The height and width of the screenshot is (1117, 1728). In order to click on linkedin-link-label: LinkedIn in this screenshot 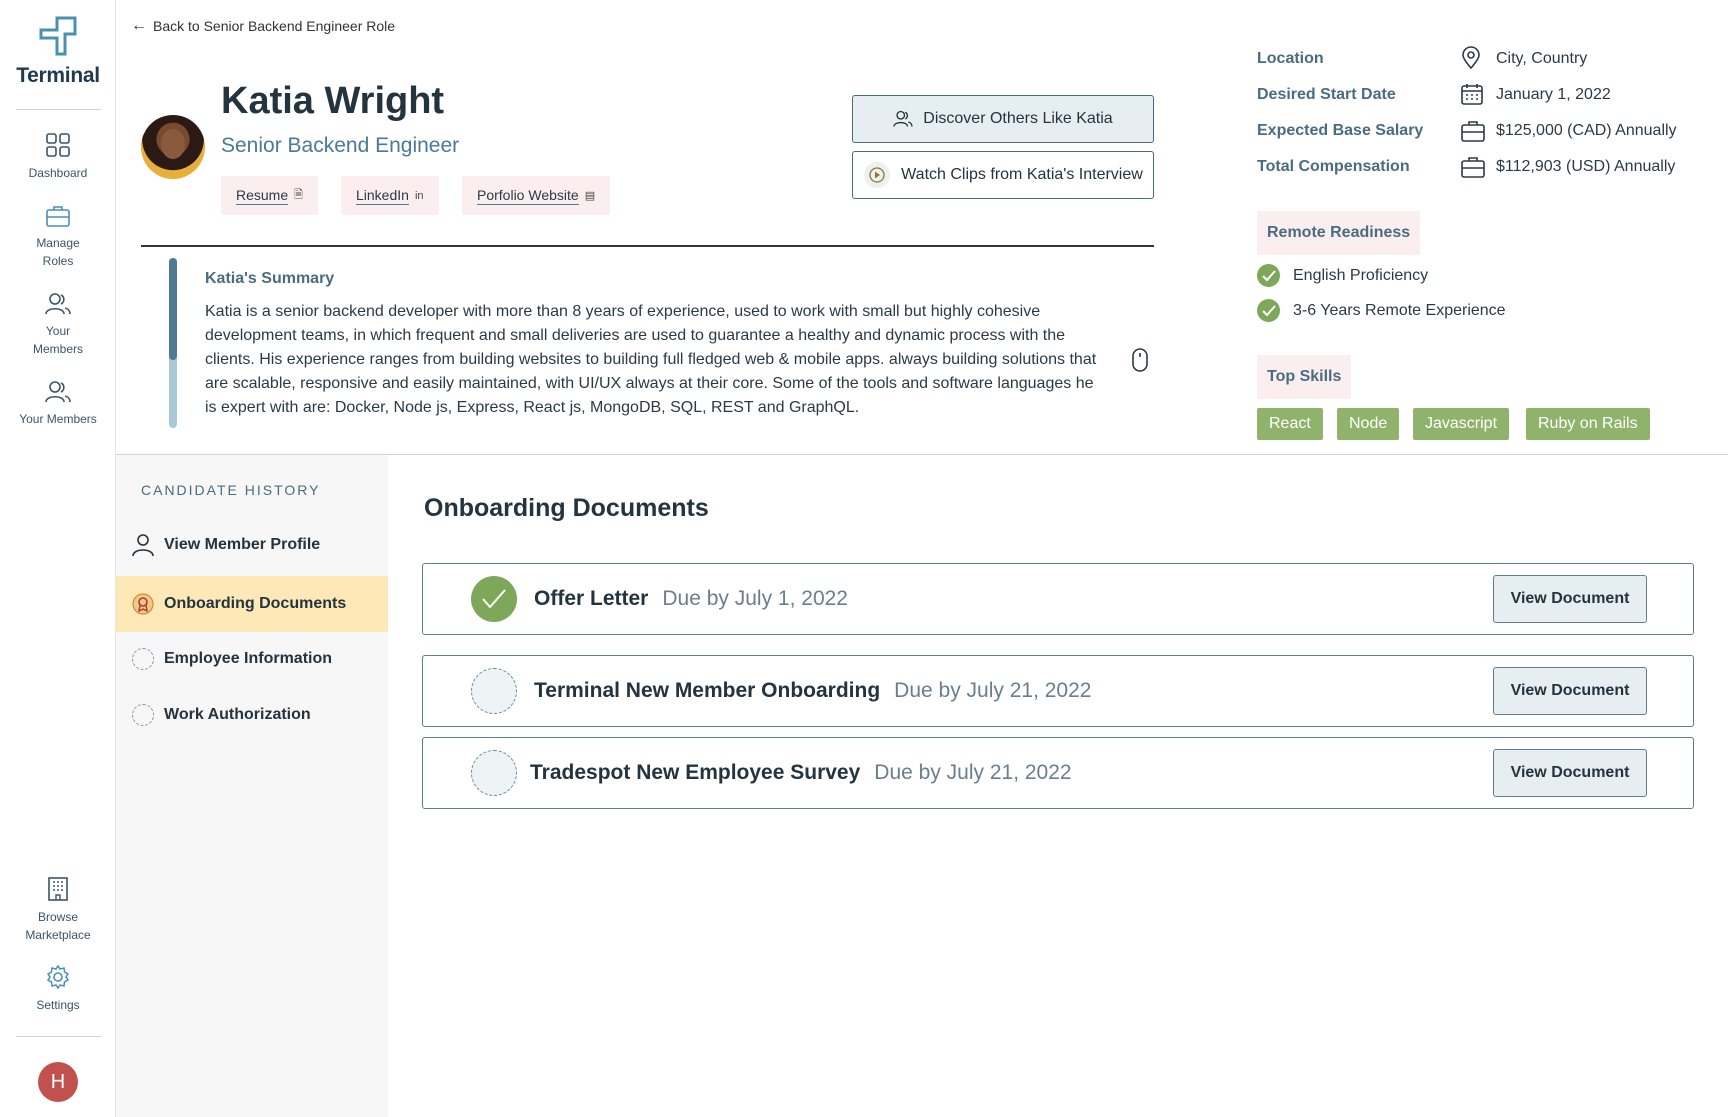, I will do `click(382, 195)`.